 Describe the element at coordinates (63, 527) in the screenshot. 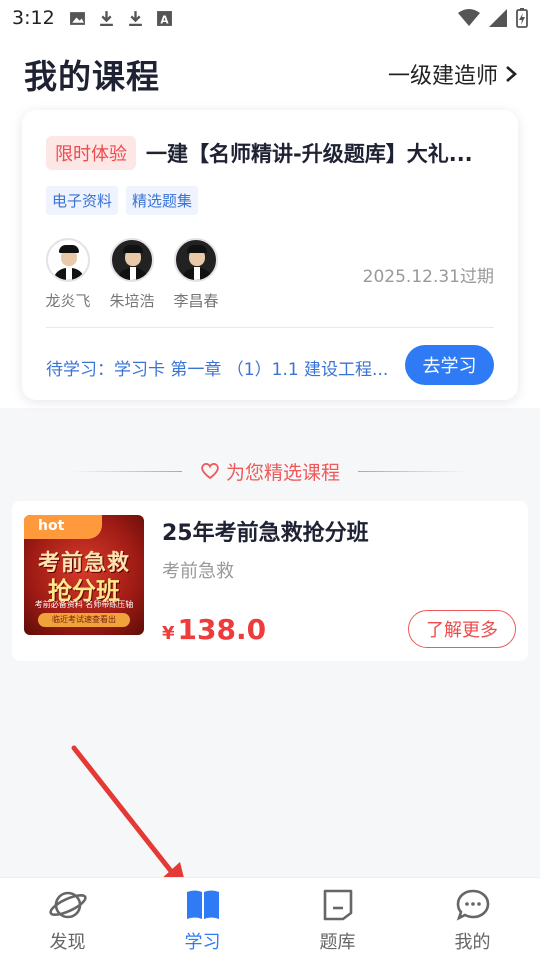

I see `hot-badge: hot` at that location.